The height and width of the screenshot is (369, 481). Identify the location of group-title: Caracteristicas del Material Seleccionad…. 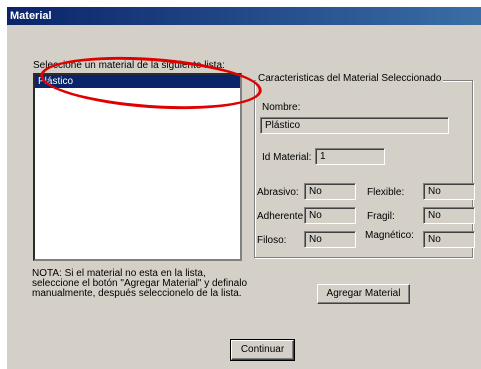
(350, 78).